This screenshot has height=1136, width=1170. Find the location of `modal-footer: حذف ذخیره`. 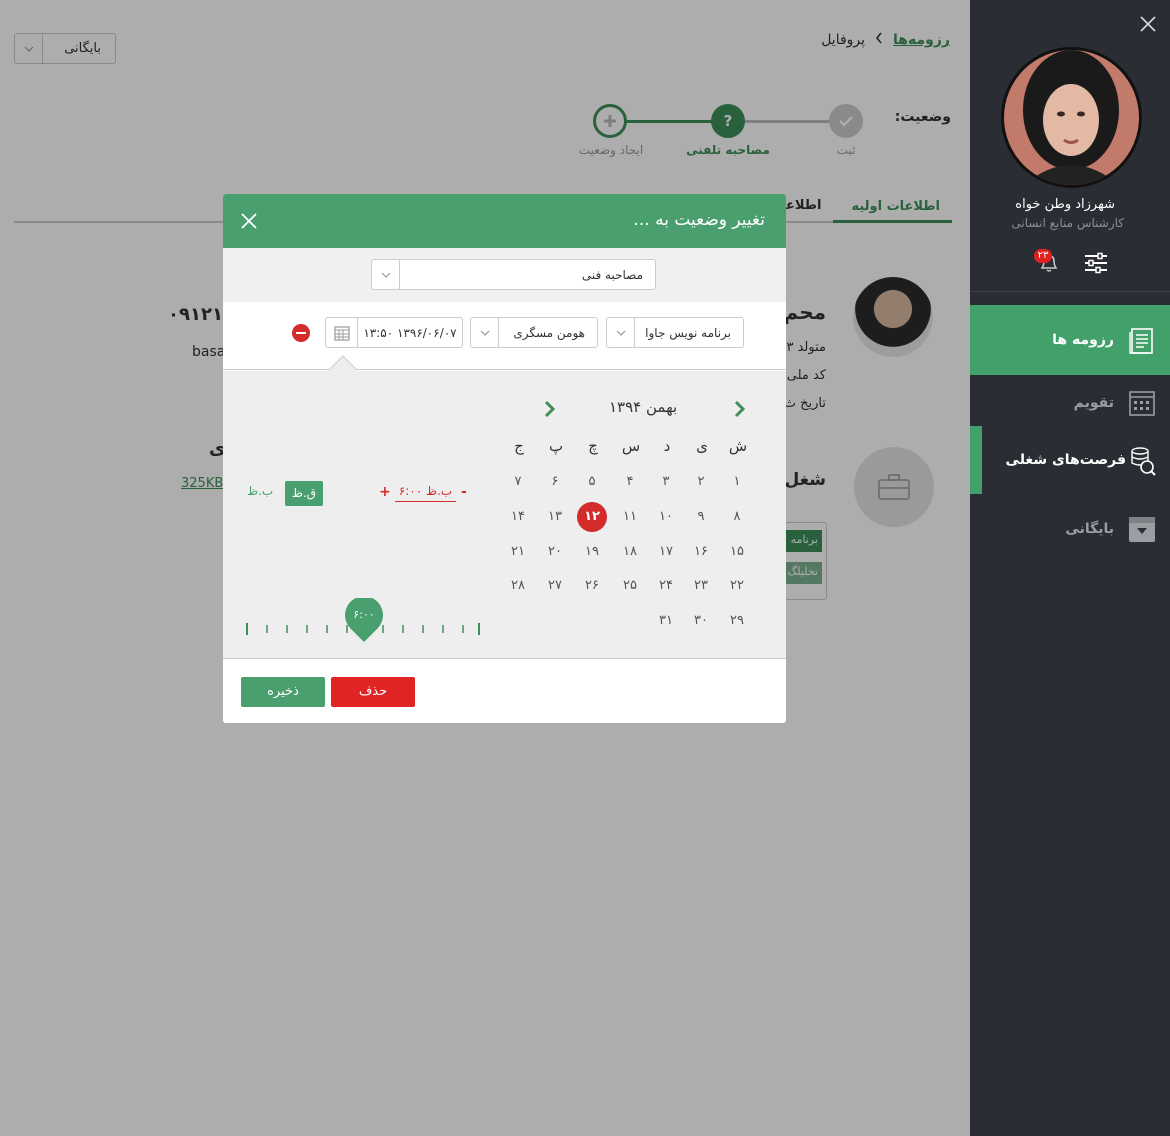

modal-footer: حذف ذخیره is located at coordinates (504, 691).